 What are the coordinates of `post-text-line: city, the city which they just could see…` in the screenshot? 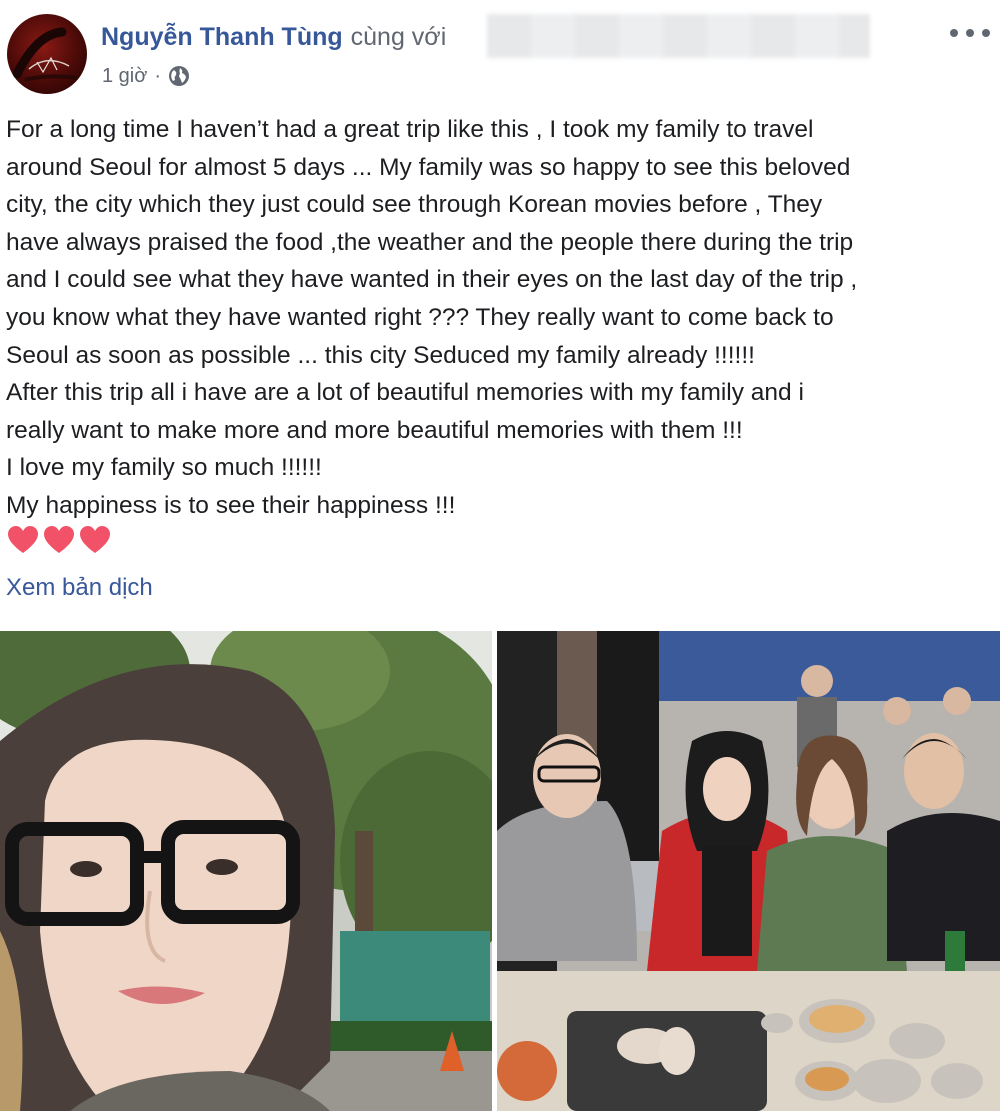 It's located at (414, 205).